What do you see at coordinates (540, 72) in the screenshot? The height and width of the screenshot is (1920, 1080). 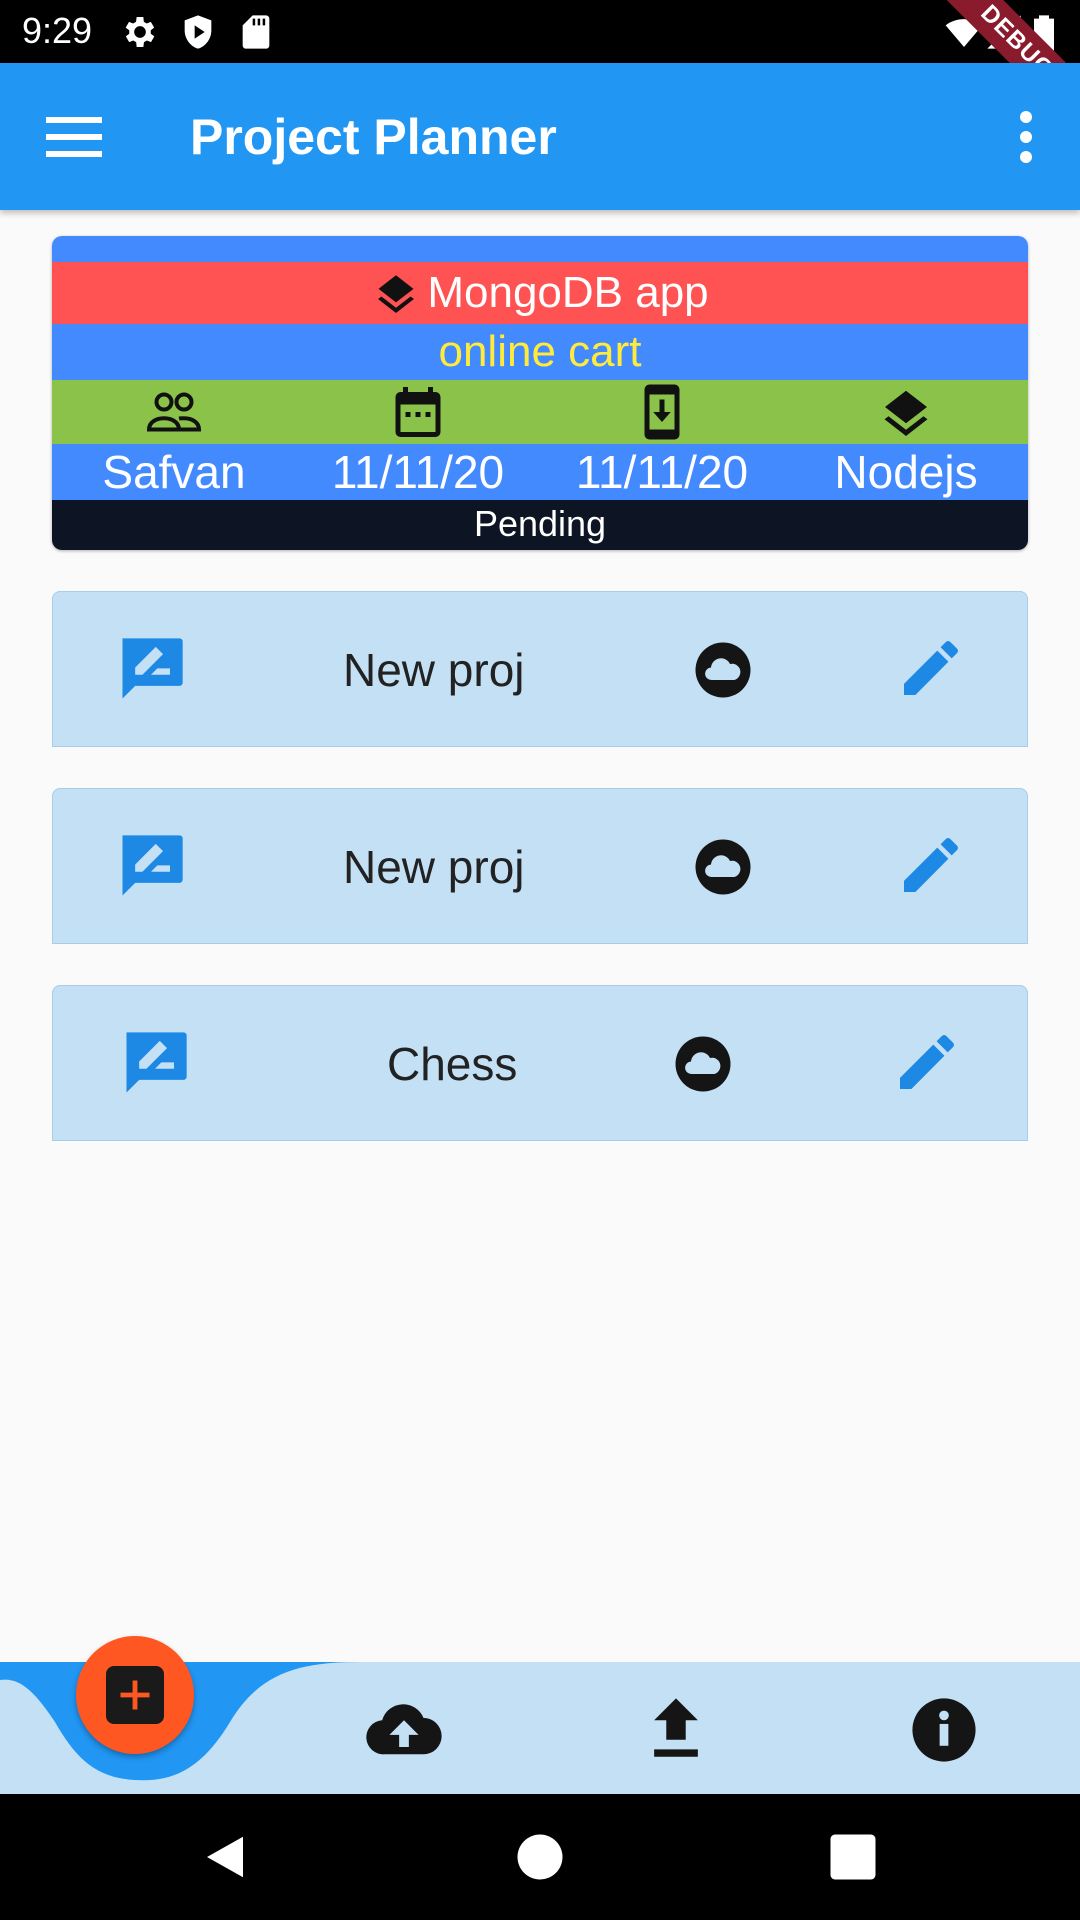 I see `status-bar: 9:29 DEBUG` at bounding box center [540, 72].